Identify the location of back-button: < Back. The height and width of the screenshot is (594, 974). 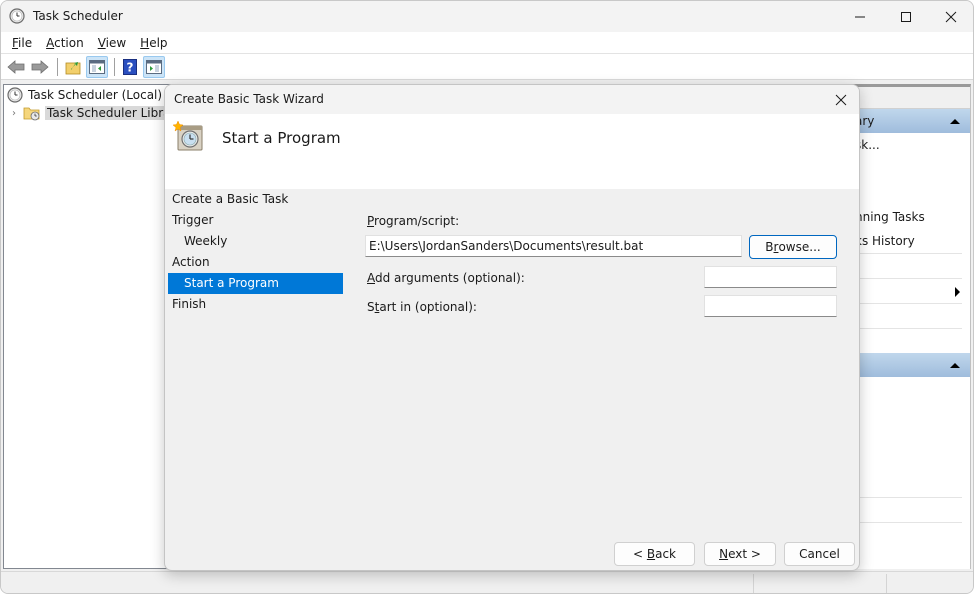
(654, 554).